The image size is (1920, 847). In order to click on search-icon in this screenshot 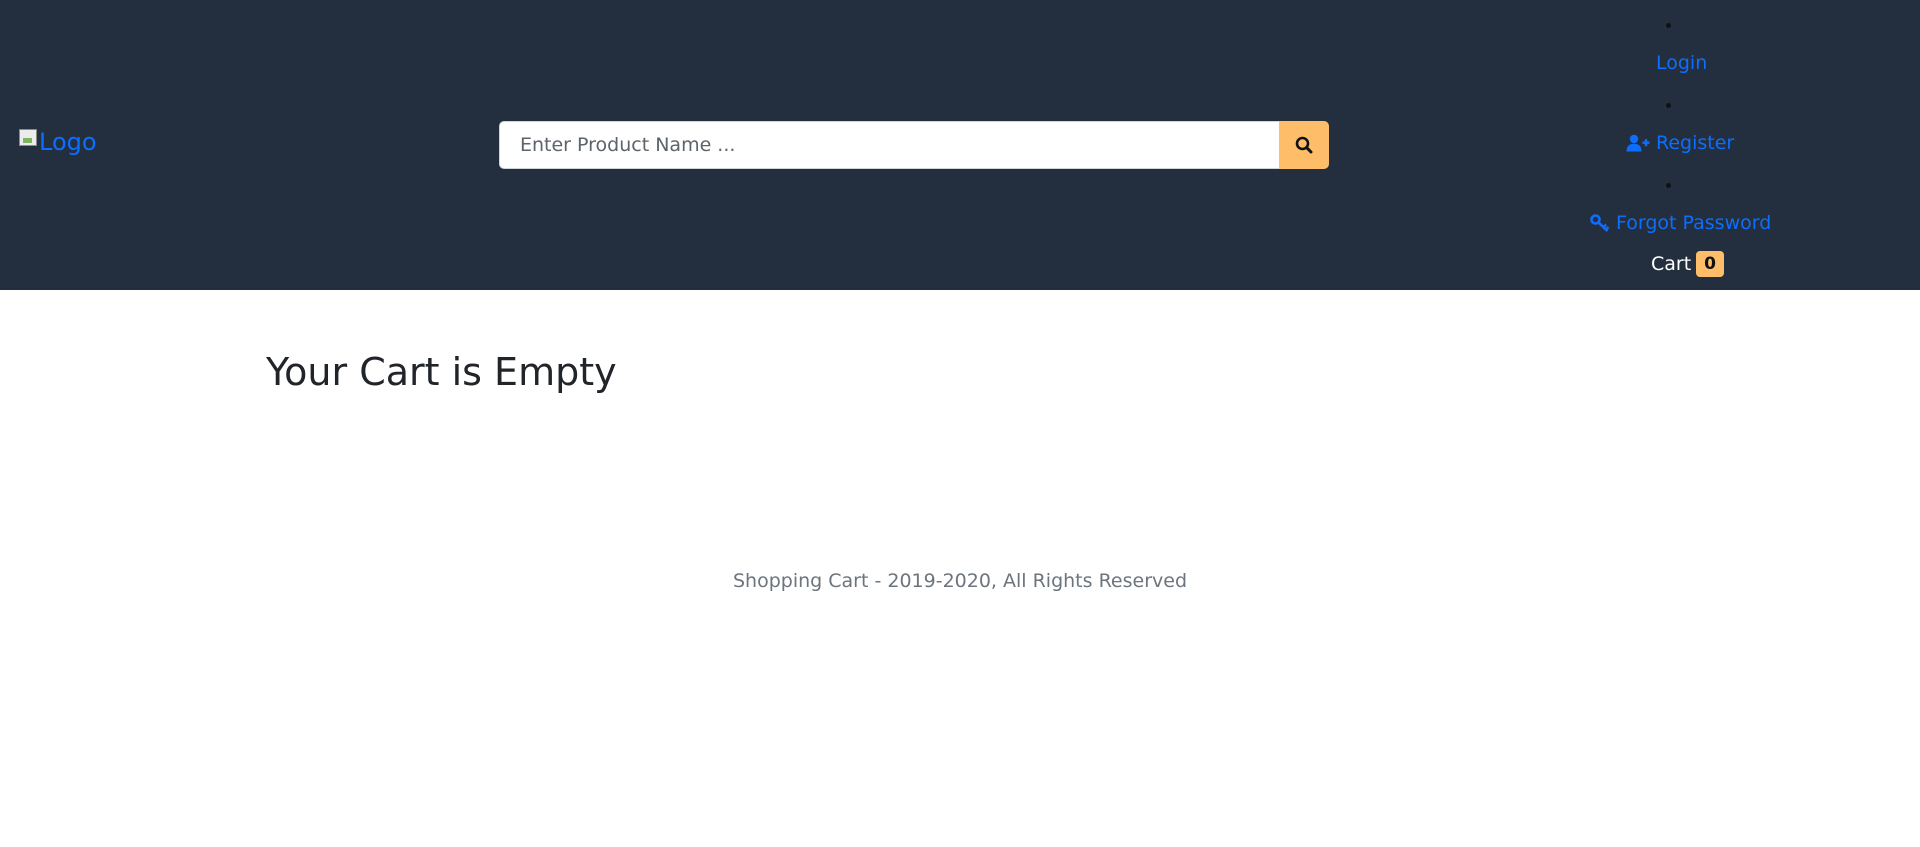, I will do `click(1304, 145)`.